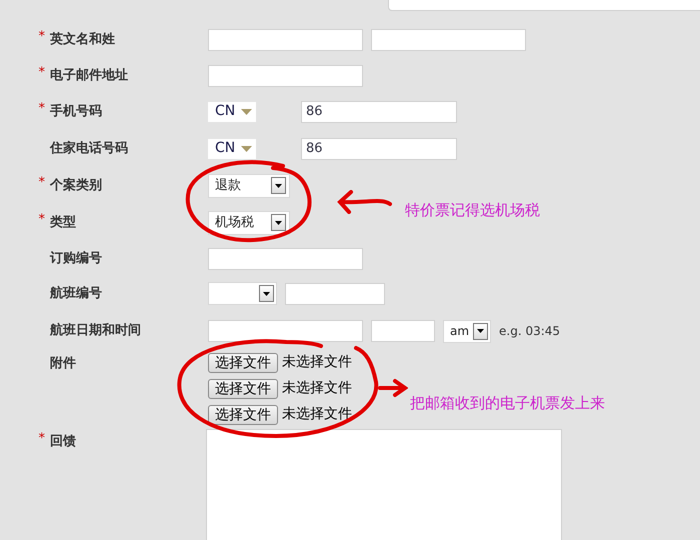  What do you see at coordinates (89, 149) in the screenshot?
I see `field-label: 住家电话号码` at bounding box center [89, 149].